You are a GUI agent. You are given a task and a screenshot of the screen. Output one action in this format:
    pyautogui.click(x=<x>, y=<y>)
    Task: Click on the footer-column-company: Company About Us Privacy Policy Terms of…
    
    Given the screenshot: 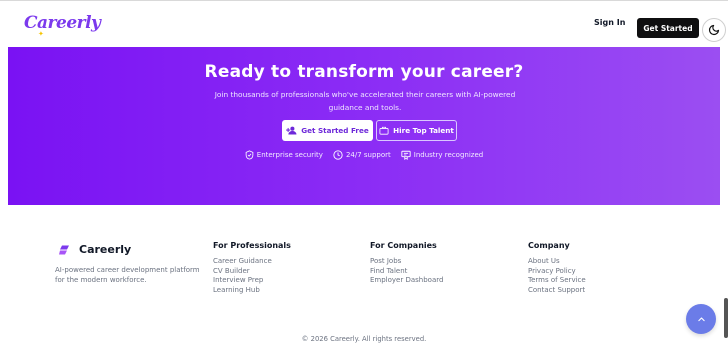 What is the action you would take?
    pyautogui.click(x=557, y=268)
    